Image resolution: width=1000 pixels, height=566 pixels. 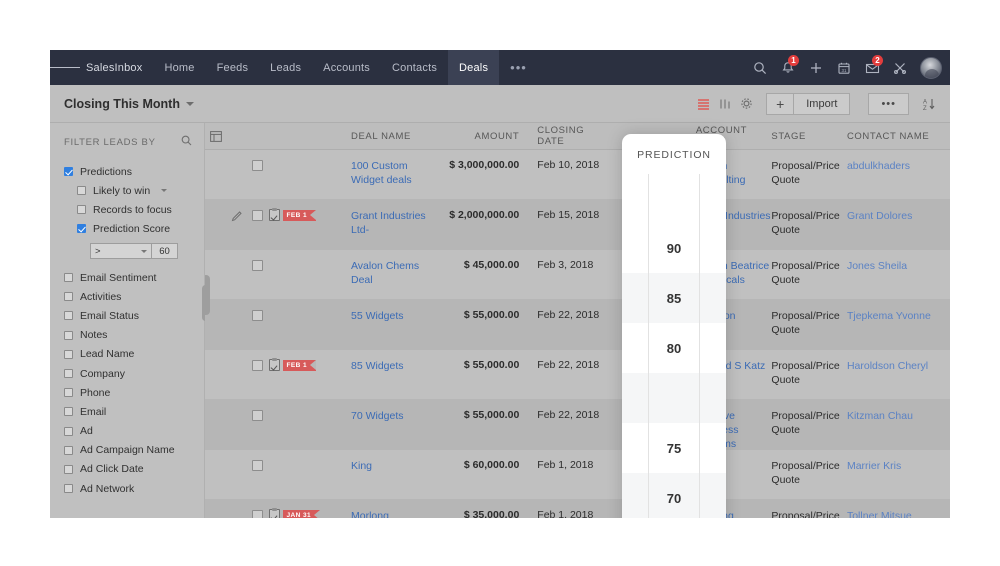 What do you see at coordinates (376, 514) in the screenshot?
I see `deal-name-link: Morlong Associates` at bounding box center [376, 514].